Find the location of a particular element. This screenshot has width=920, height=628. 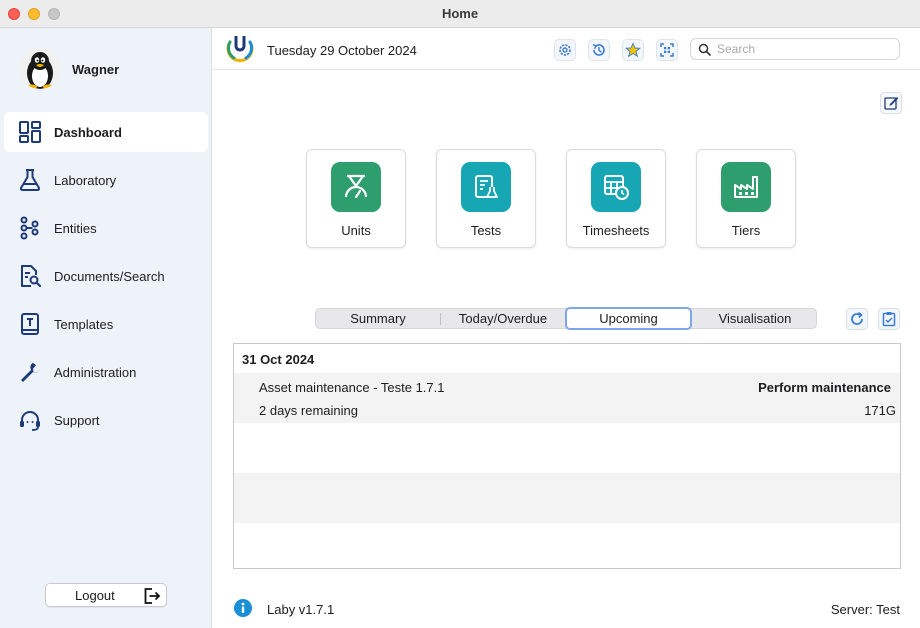

entities-icon is located at coordinates (29, 228).